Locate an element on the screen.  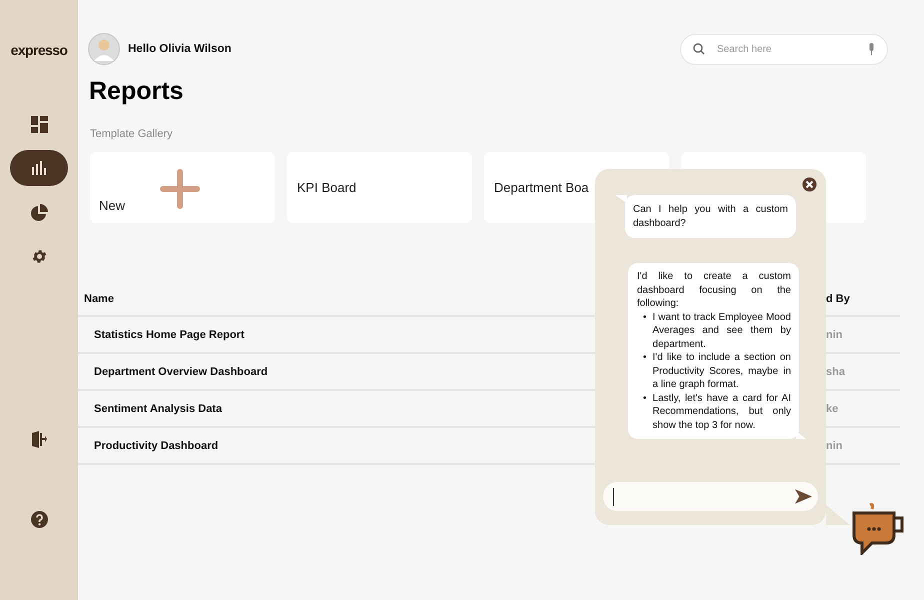
close-icon is located at coordinates (809, 184).